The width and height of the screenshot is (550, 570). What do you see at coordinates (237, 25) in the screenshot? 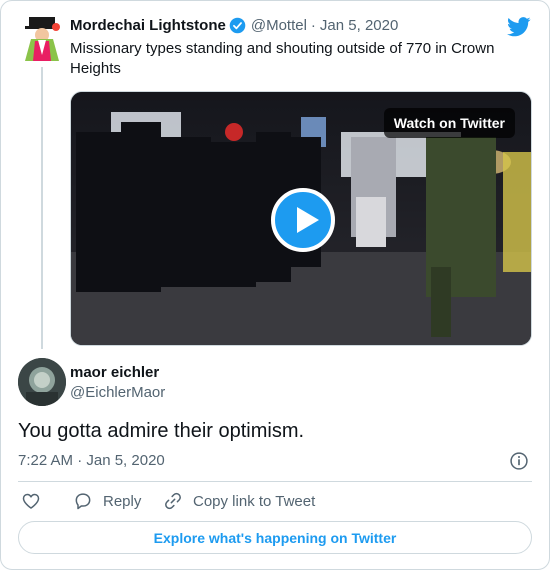
I see `verified-badge-icon` at bounding box center [237, 25].